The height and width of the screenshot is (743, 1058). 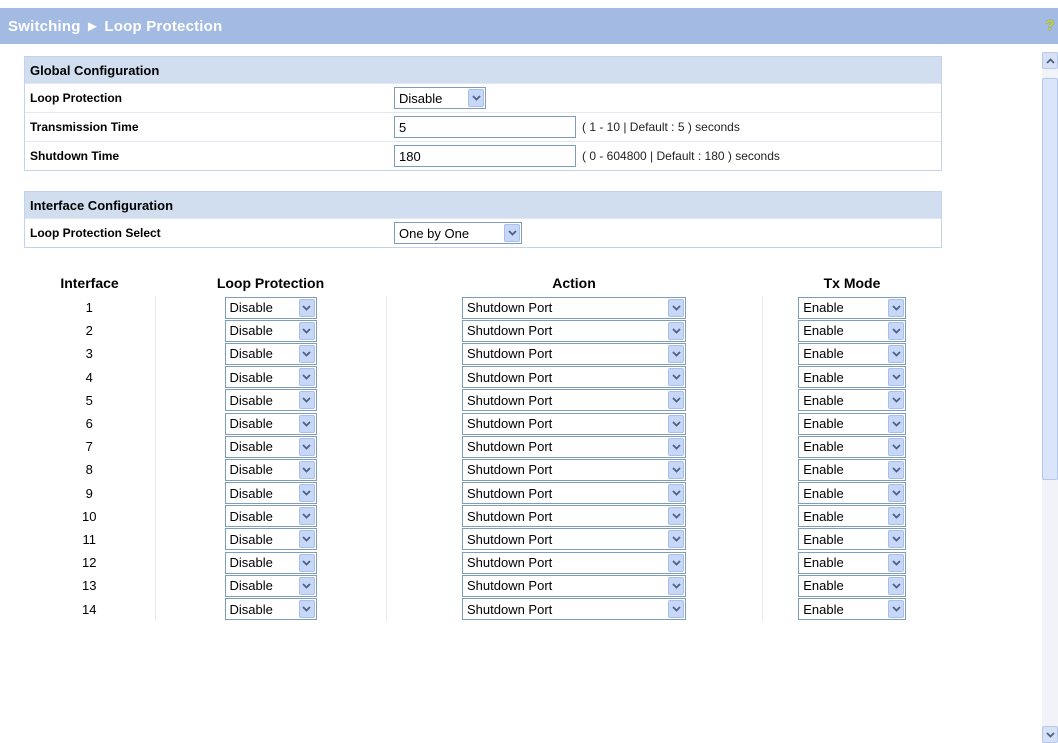 I want to click on vertical-scrollbar, so click(x=1050, y=397).